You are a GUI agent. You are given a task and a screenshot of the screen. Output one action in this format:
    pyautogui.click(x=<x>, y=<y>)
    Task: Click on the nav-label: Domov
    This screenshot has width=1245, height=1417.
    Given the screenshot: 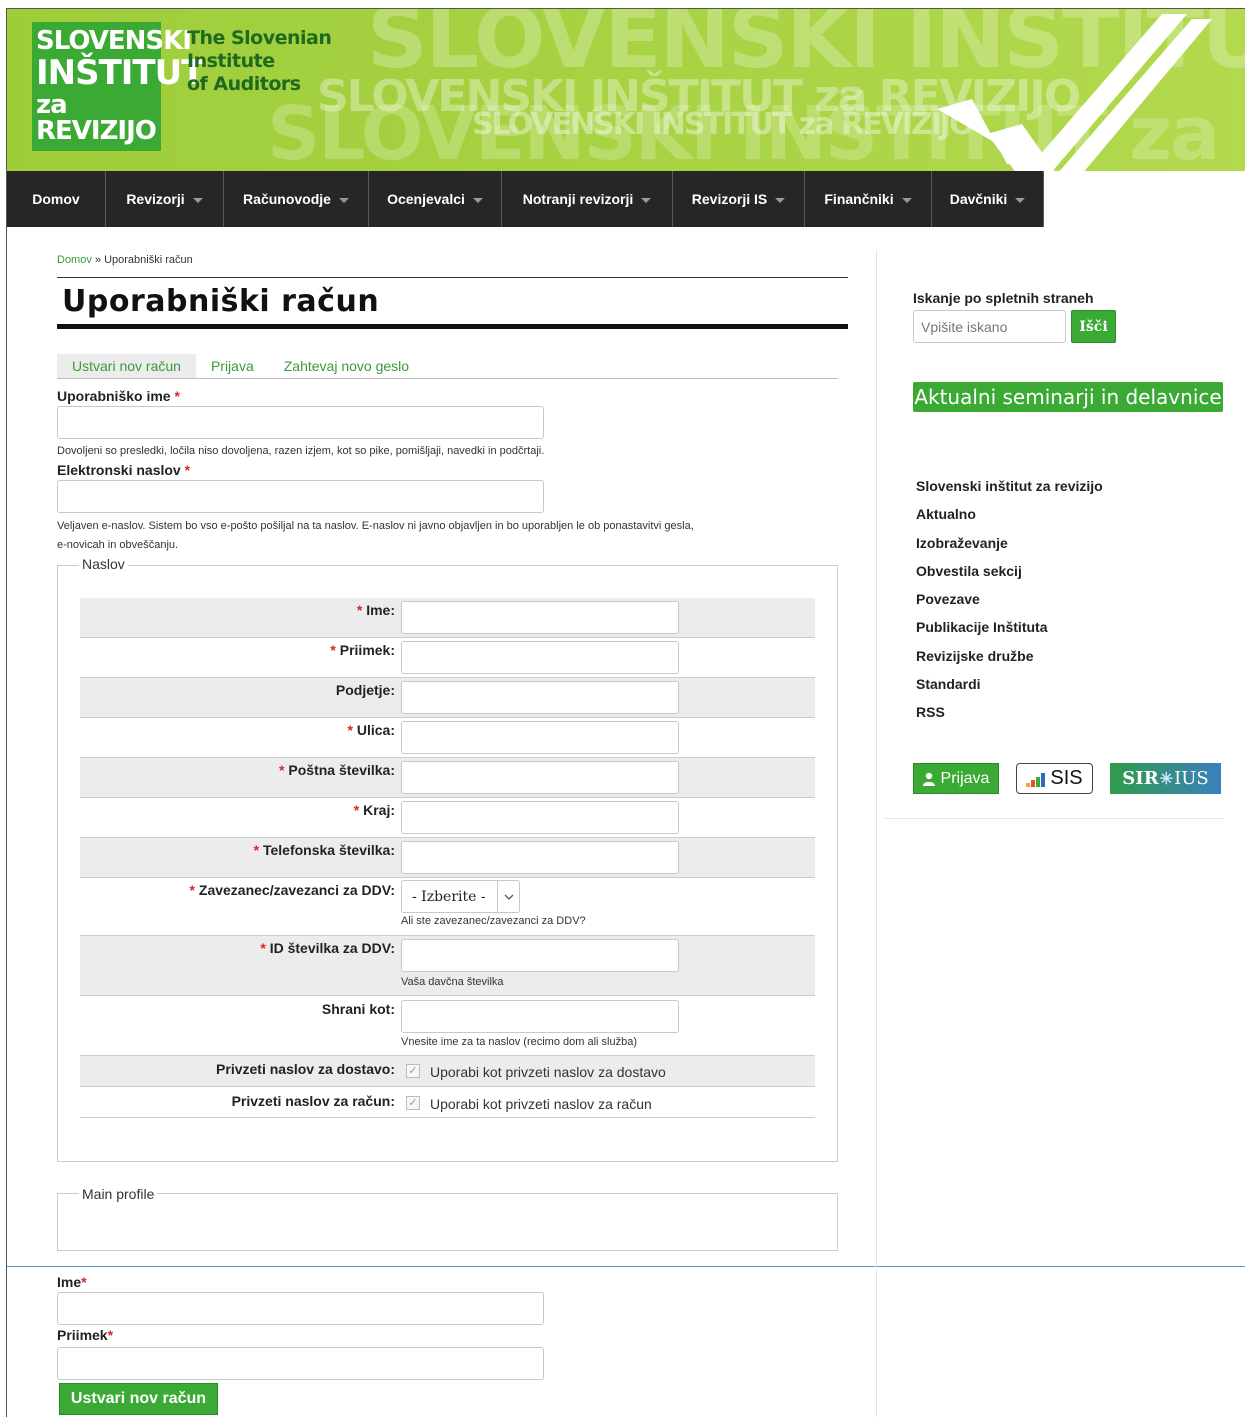 What is the action you would take?
    pyautogui.click(x=56, y=199)
    